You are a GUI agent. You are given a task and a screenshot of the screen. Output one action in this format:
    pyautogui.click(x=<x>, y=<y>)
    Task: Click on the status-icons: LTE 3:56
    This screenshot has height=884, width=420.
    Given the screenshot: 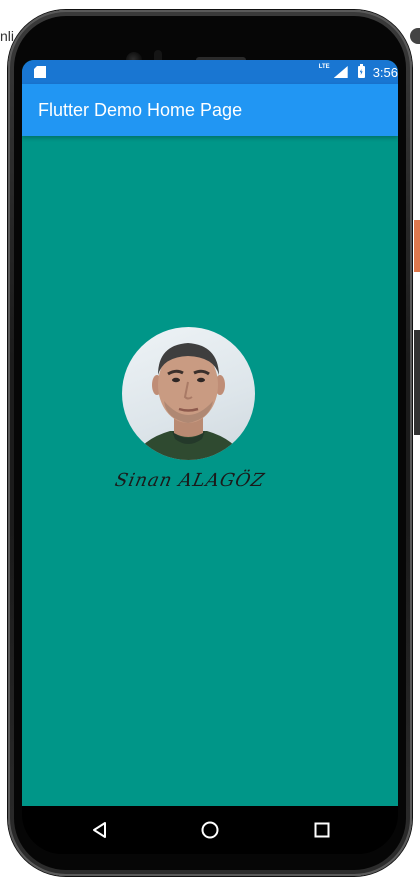 What is the action you would take?
    pyautogui.click(x=358, y=72)
    